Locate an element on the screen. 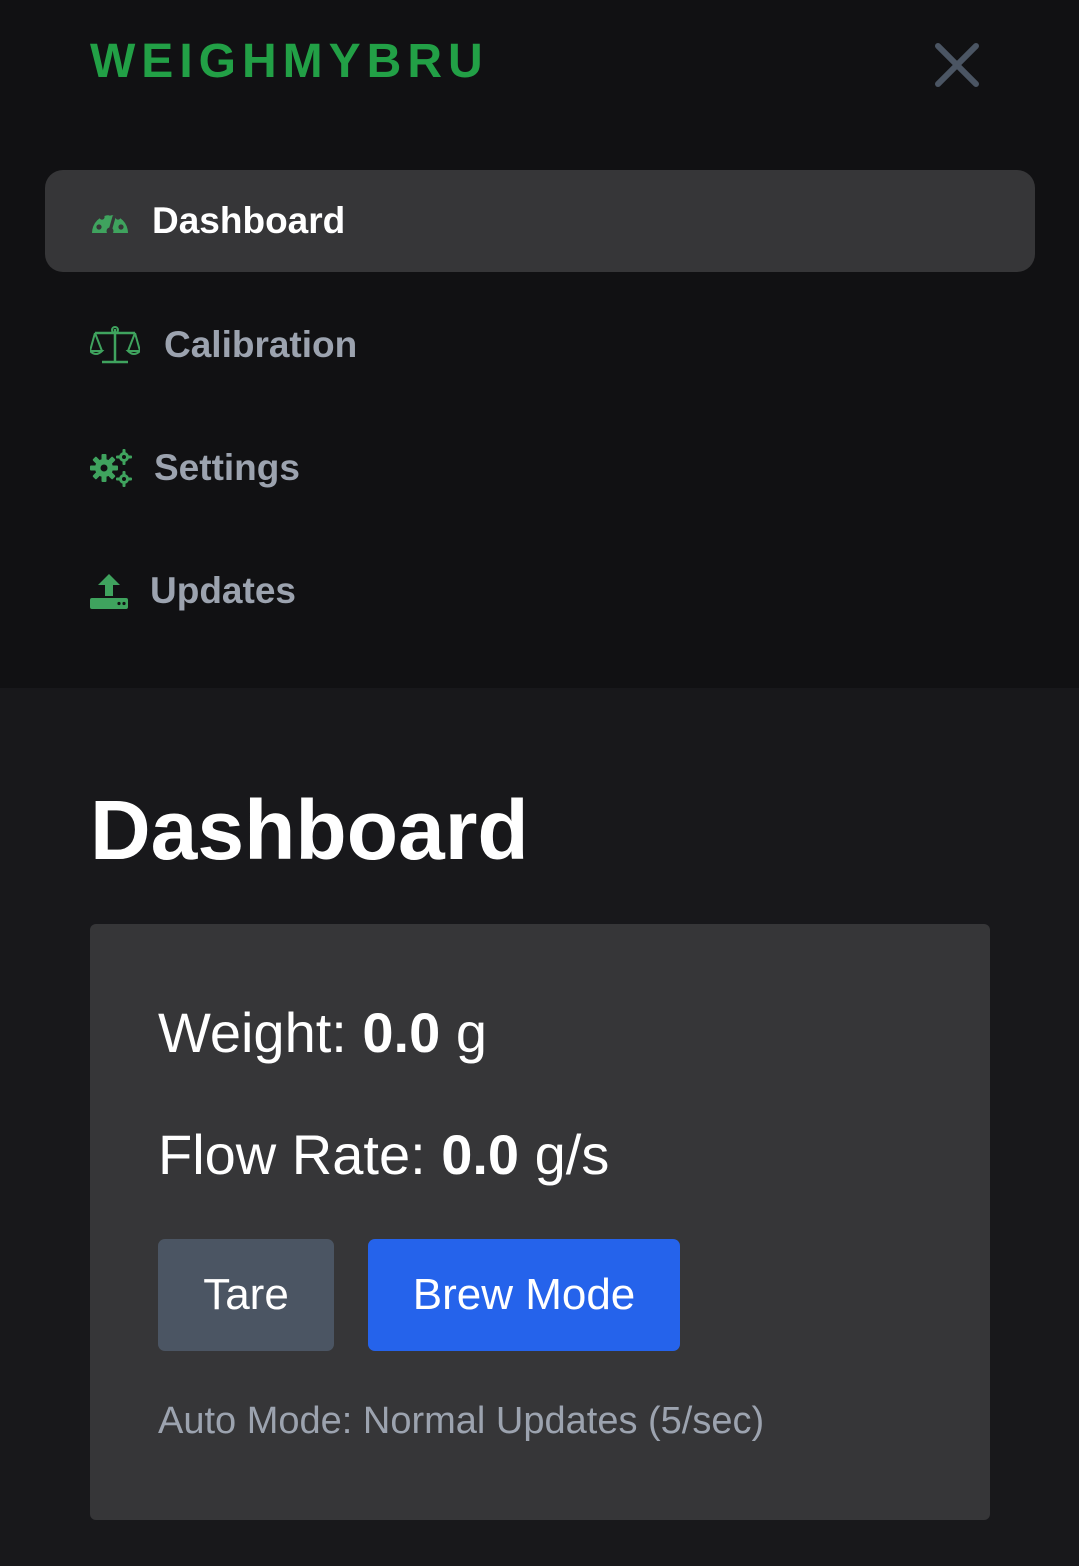 This screenshot has width=1079, height=1566. gears-icon is located at coordinates (111, 468).